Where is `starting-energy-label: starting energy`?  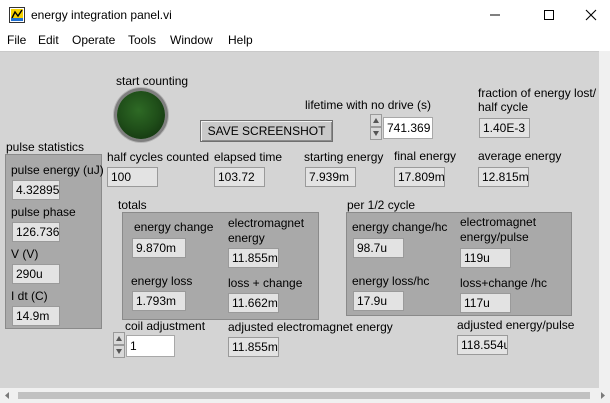 starting-energy-label: starting energy is located at coordinates (344, 157).